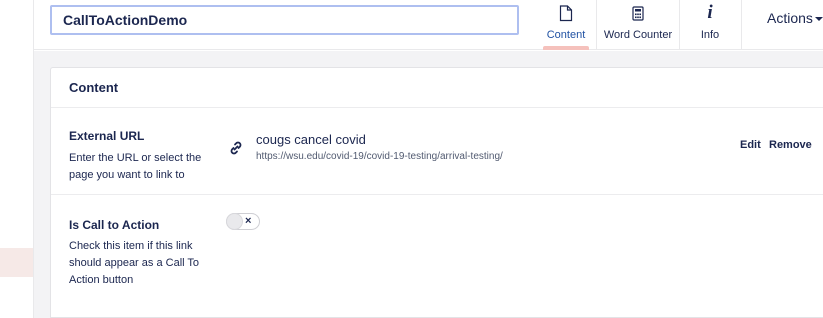 This screenshot has width=823, height=318. Describe the element at coordinates (566, 35) in the screenshot. I see `tab-label: Content` at that location.